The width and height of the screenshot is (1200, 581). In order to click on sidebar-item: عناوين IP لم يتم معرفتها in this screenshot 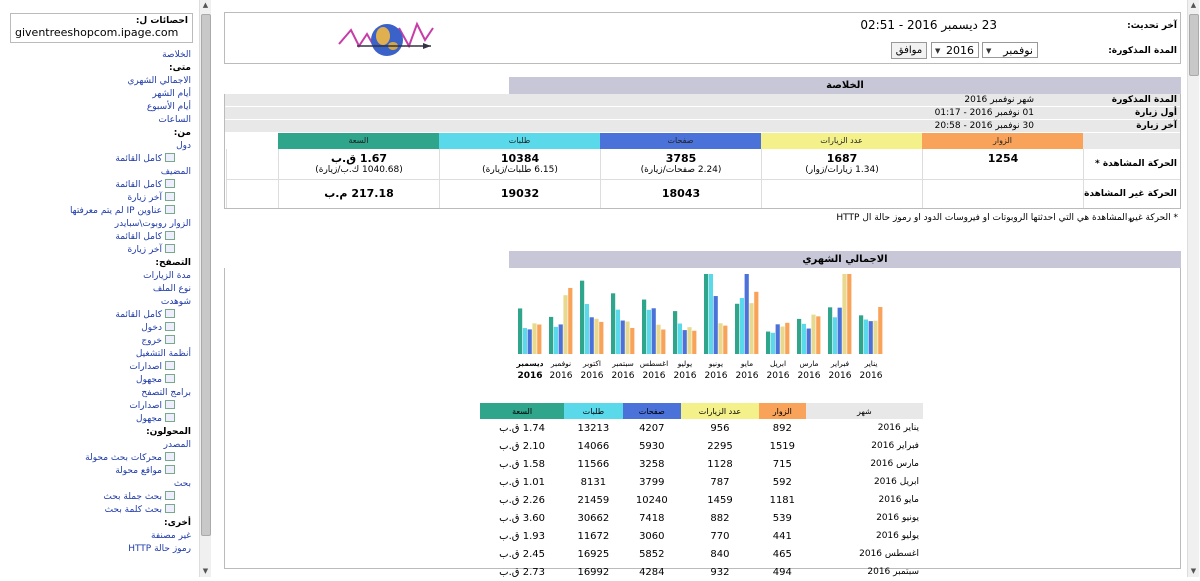, I will do `click(95, 211)`.